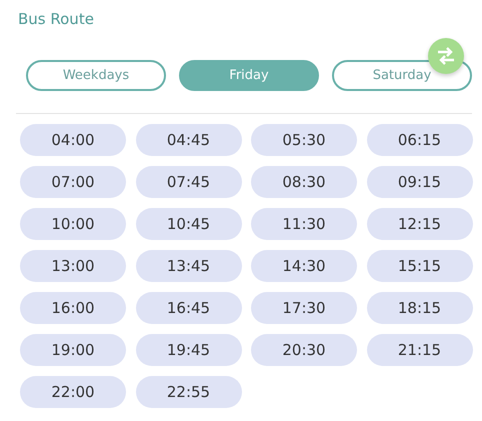 This screenshot has height=421, width=482. Describe the element at coordinates (189, 392) in the screenshot. I see `departure-time: 22:55` at that location.